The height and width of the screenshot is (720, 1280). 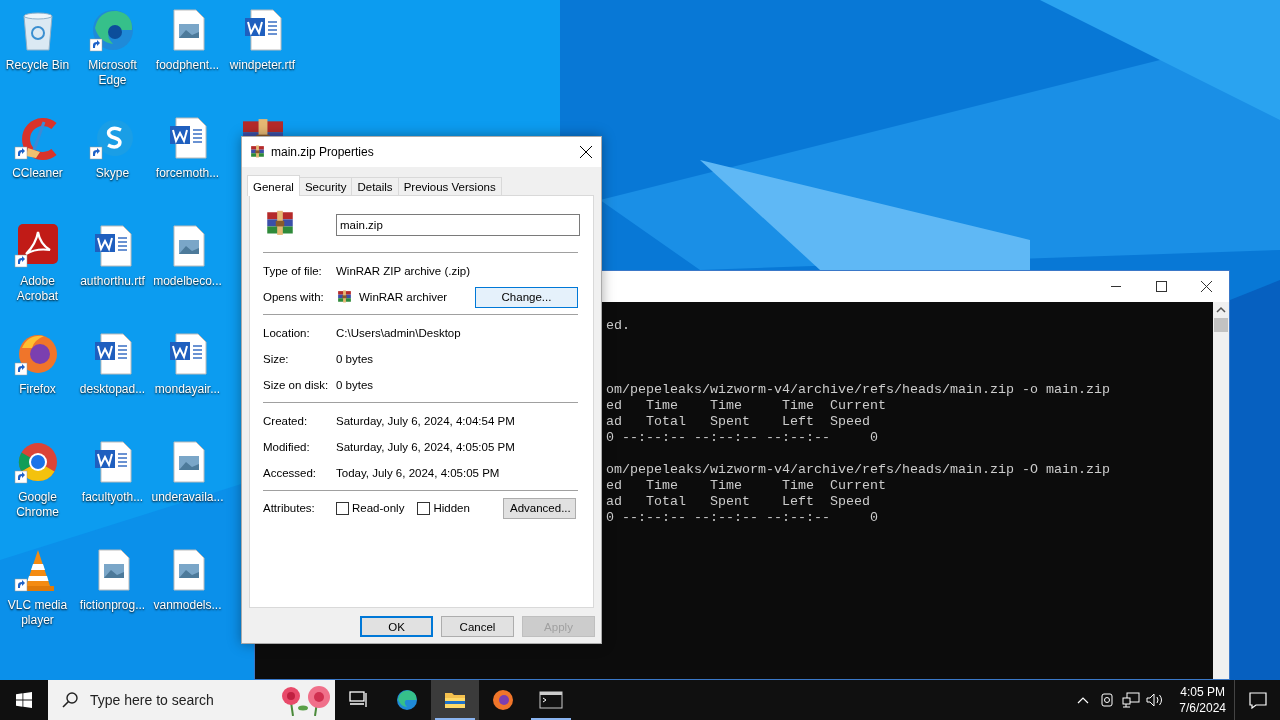 What do you see at coordinates (294, 297) in the screenshot?
I see `property-label: Opens with:` at bounding box center [294, 297].